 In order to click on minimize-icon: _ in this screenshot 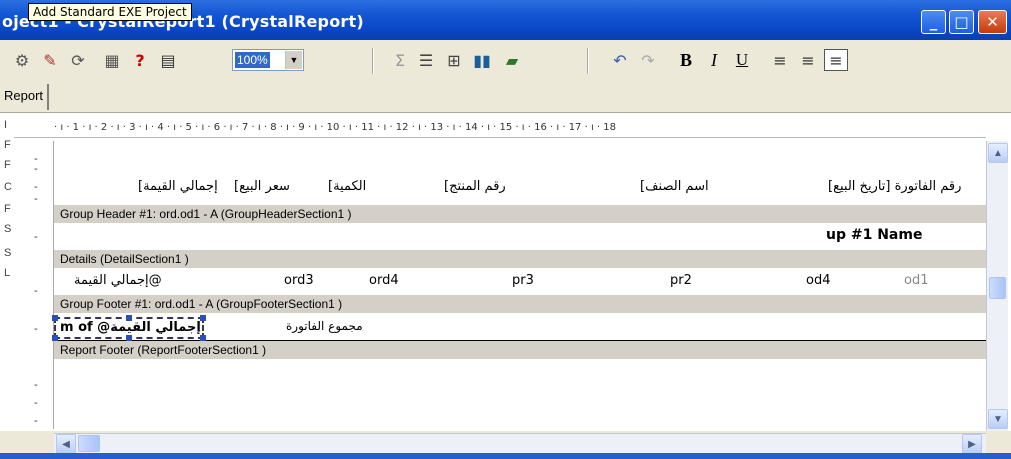, I will do `click(933, 22)`.